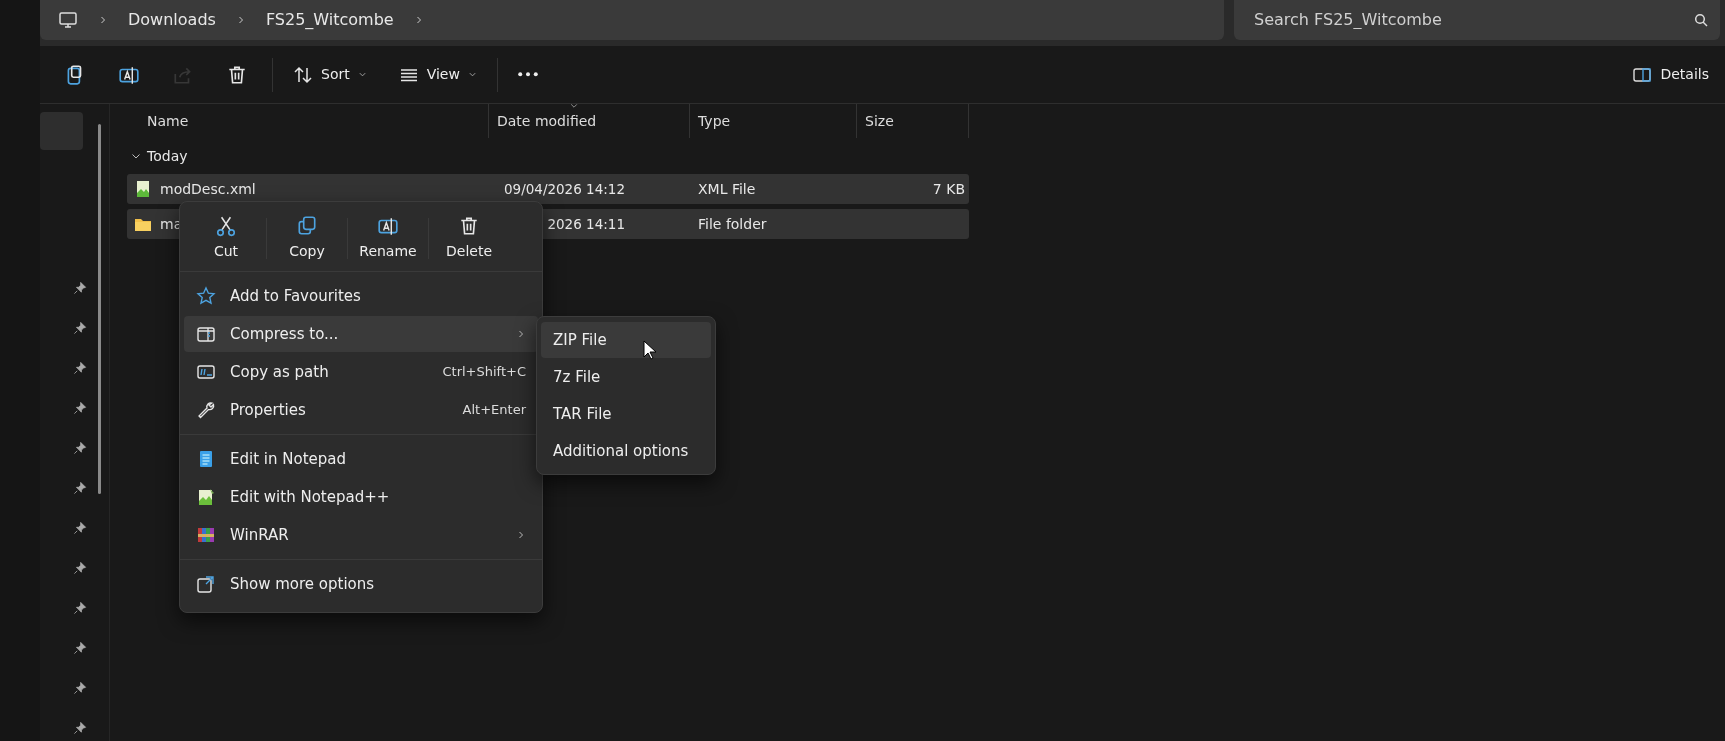  Describe the element at coordinates (437, 74) in the screenshot. I see `view-button: View` at that location.